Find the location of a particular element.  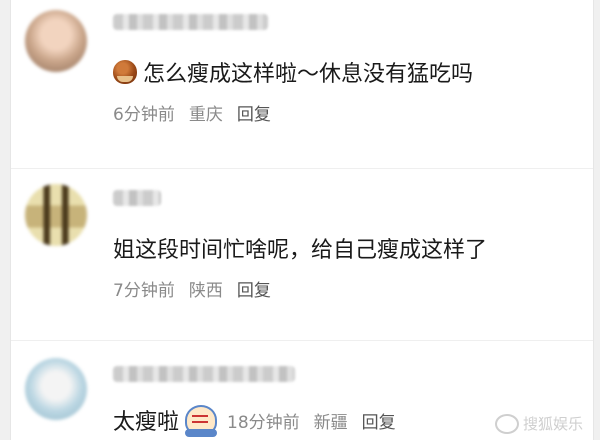

crying-face-icon is located at coordinates (201, 421).